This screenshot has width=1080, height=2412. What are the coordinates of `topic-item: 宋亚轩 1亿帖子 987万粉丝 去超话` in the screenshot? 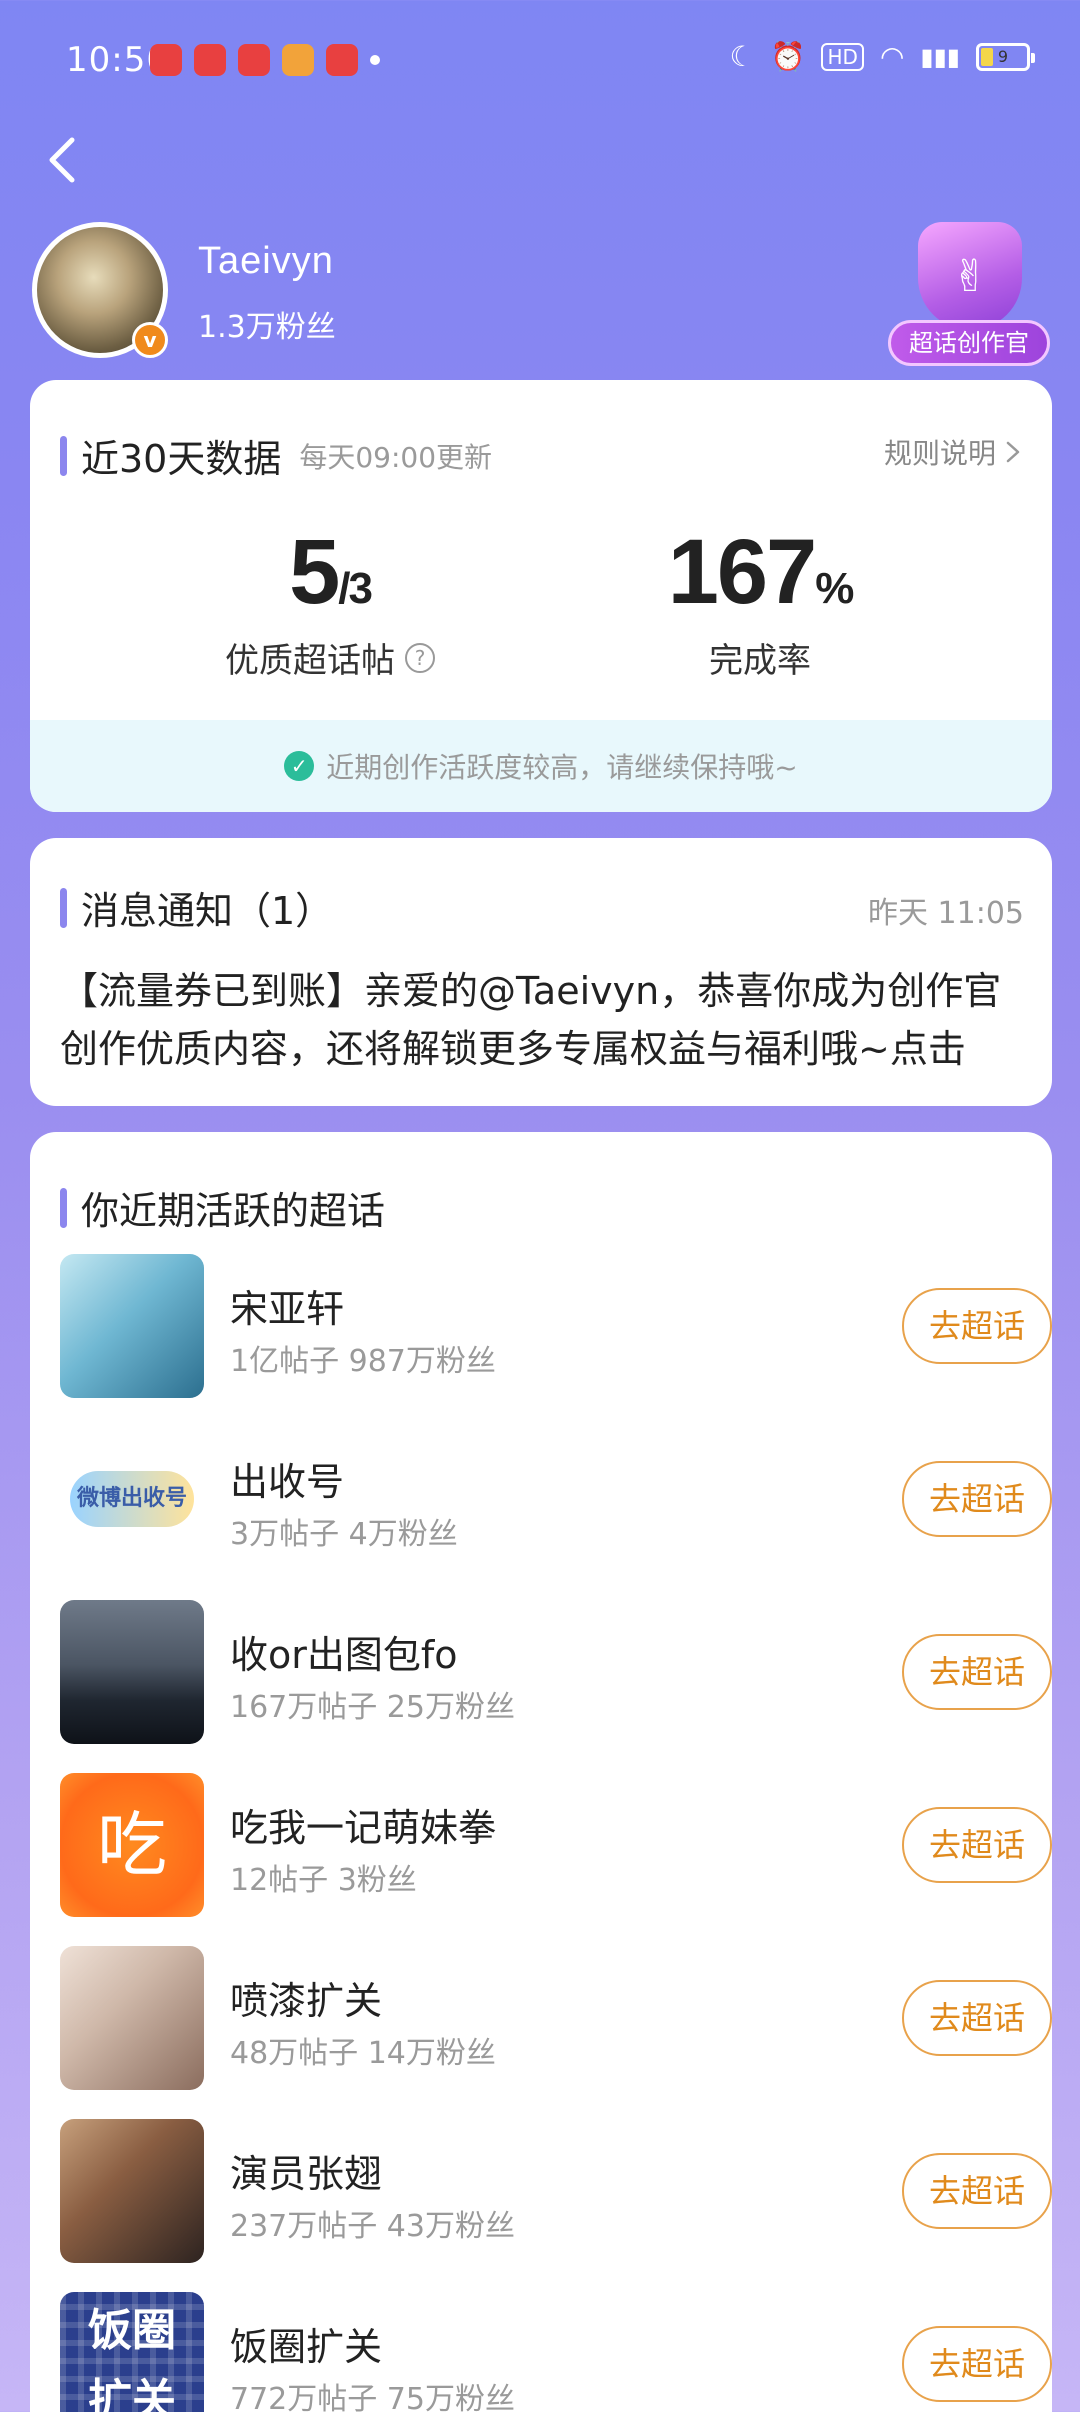 It's located at (556, 1326).